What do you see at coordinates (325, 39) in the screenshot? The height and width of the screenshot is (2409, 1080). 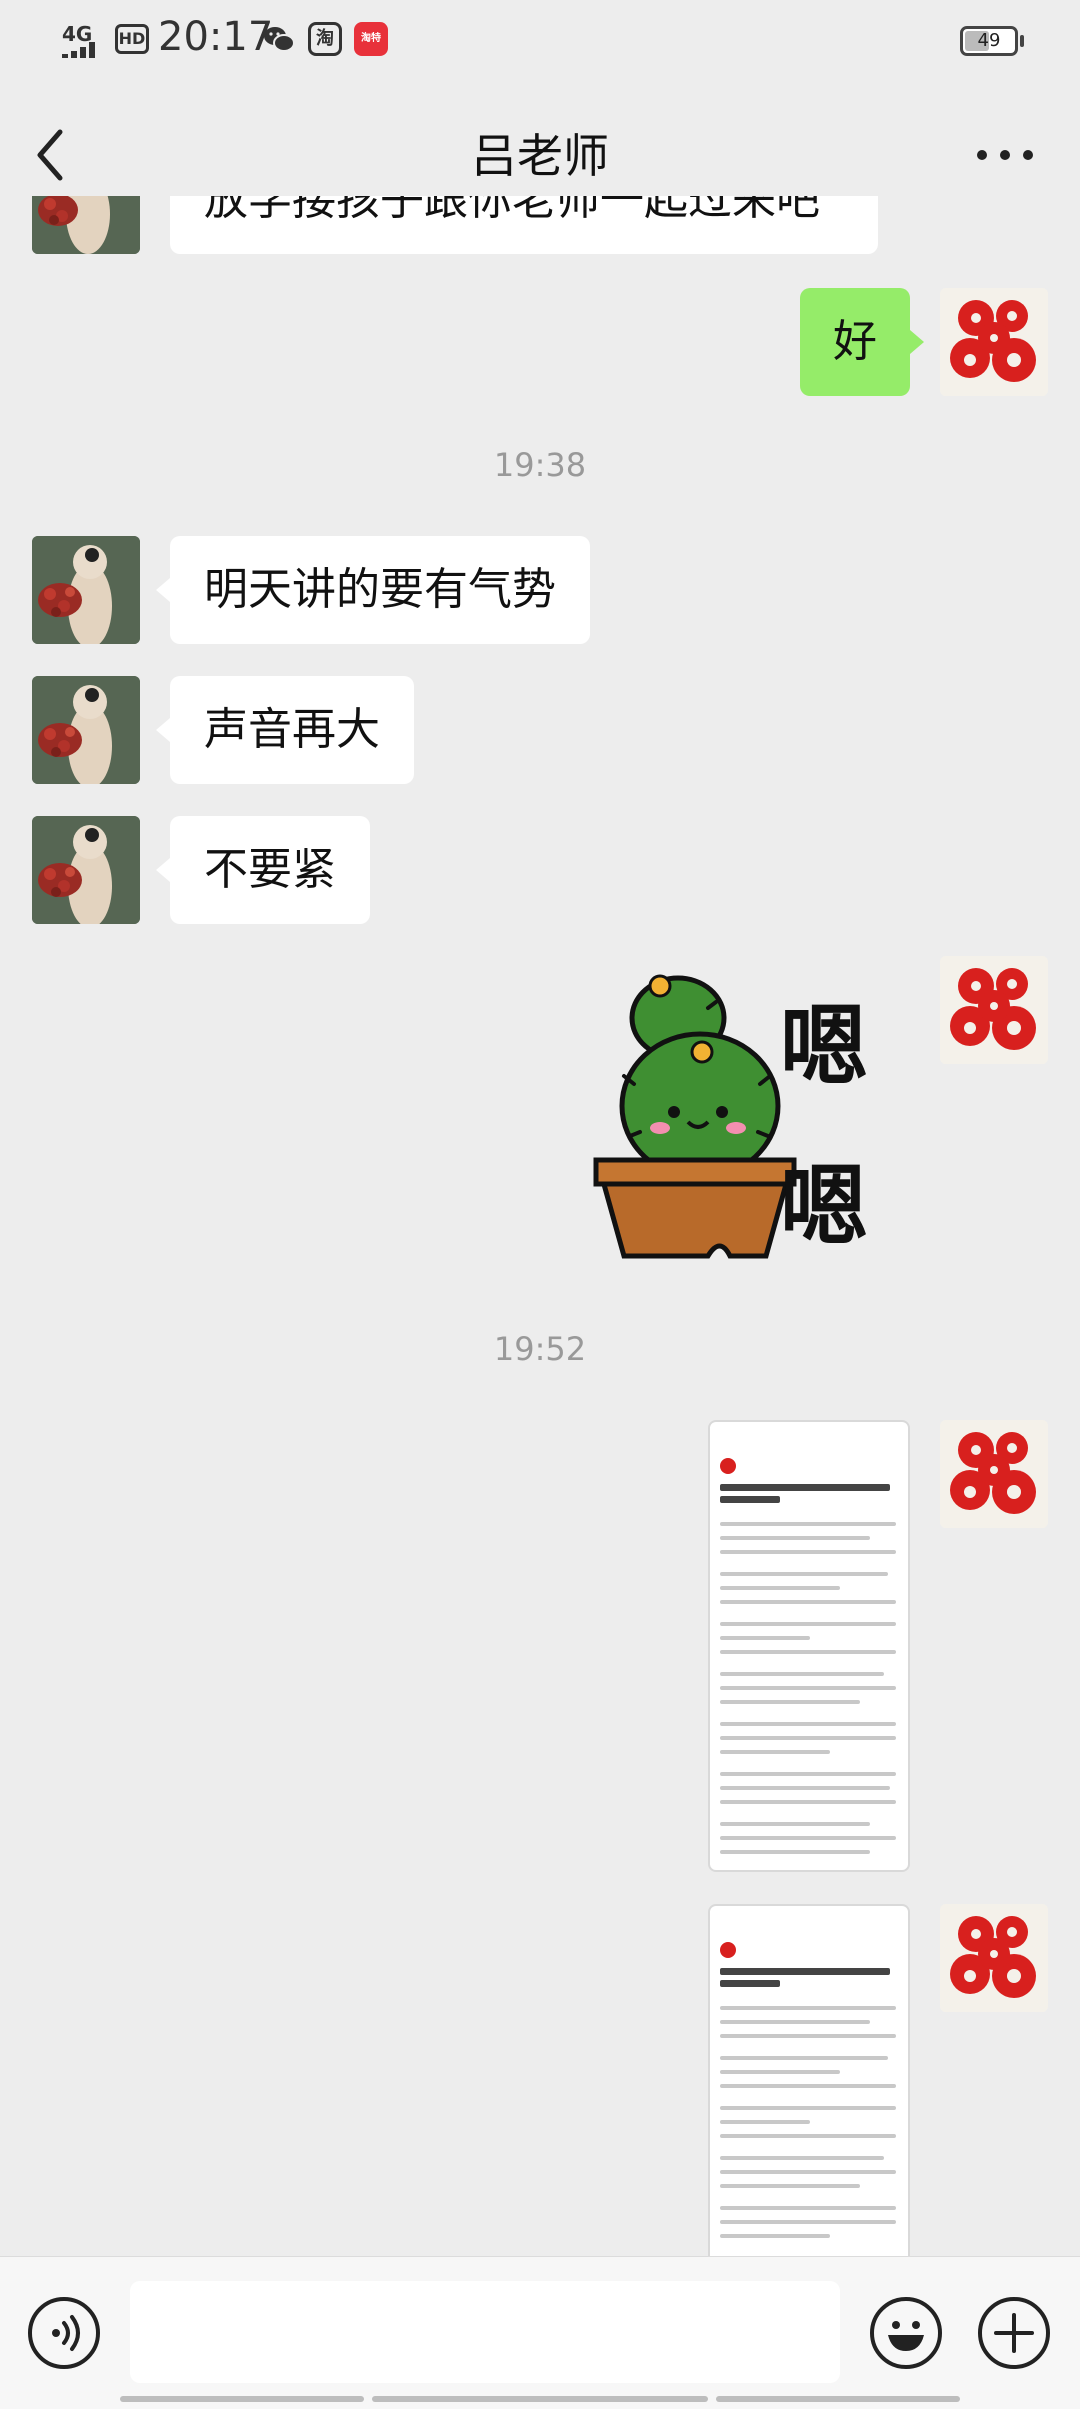 I see `taobao-icon: 淘` at bounding box center [325, 39].